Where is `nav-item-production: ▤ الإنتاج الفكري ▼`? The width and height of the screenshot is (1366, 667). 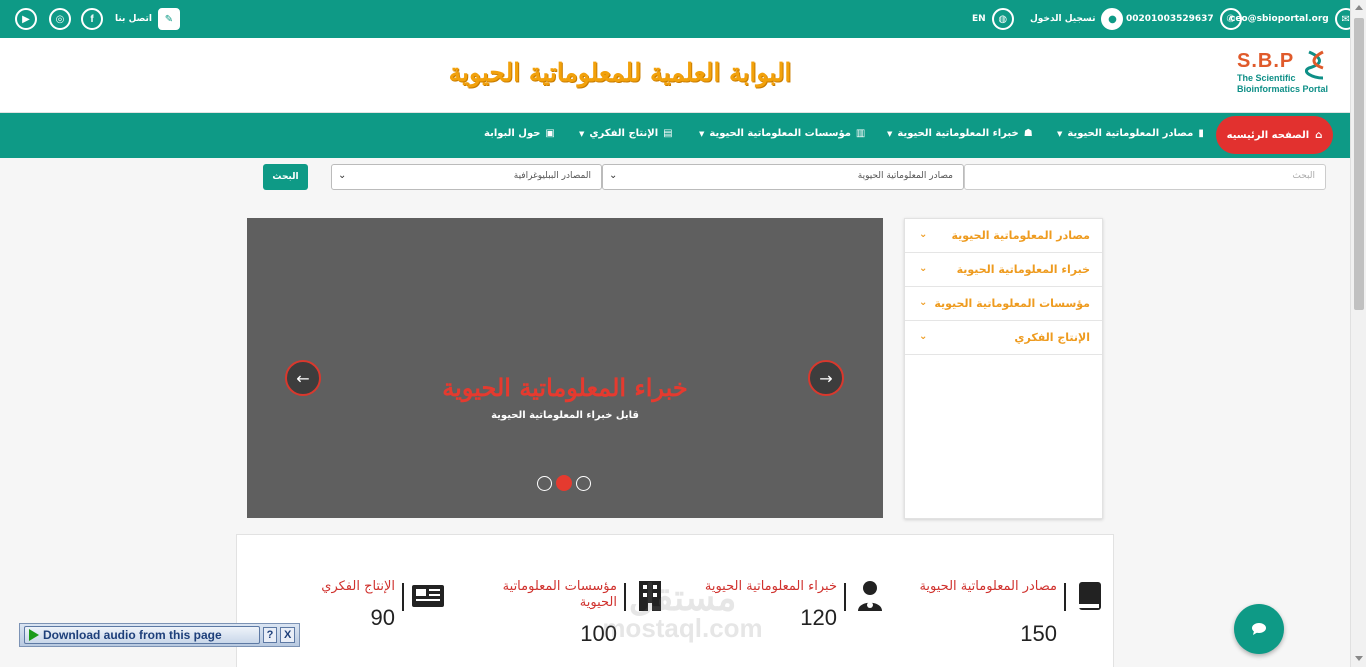 nav-item-production: ▤ الإنتاج الفكري ▼ is located at coordinates (626, 133).